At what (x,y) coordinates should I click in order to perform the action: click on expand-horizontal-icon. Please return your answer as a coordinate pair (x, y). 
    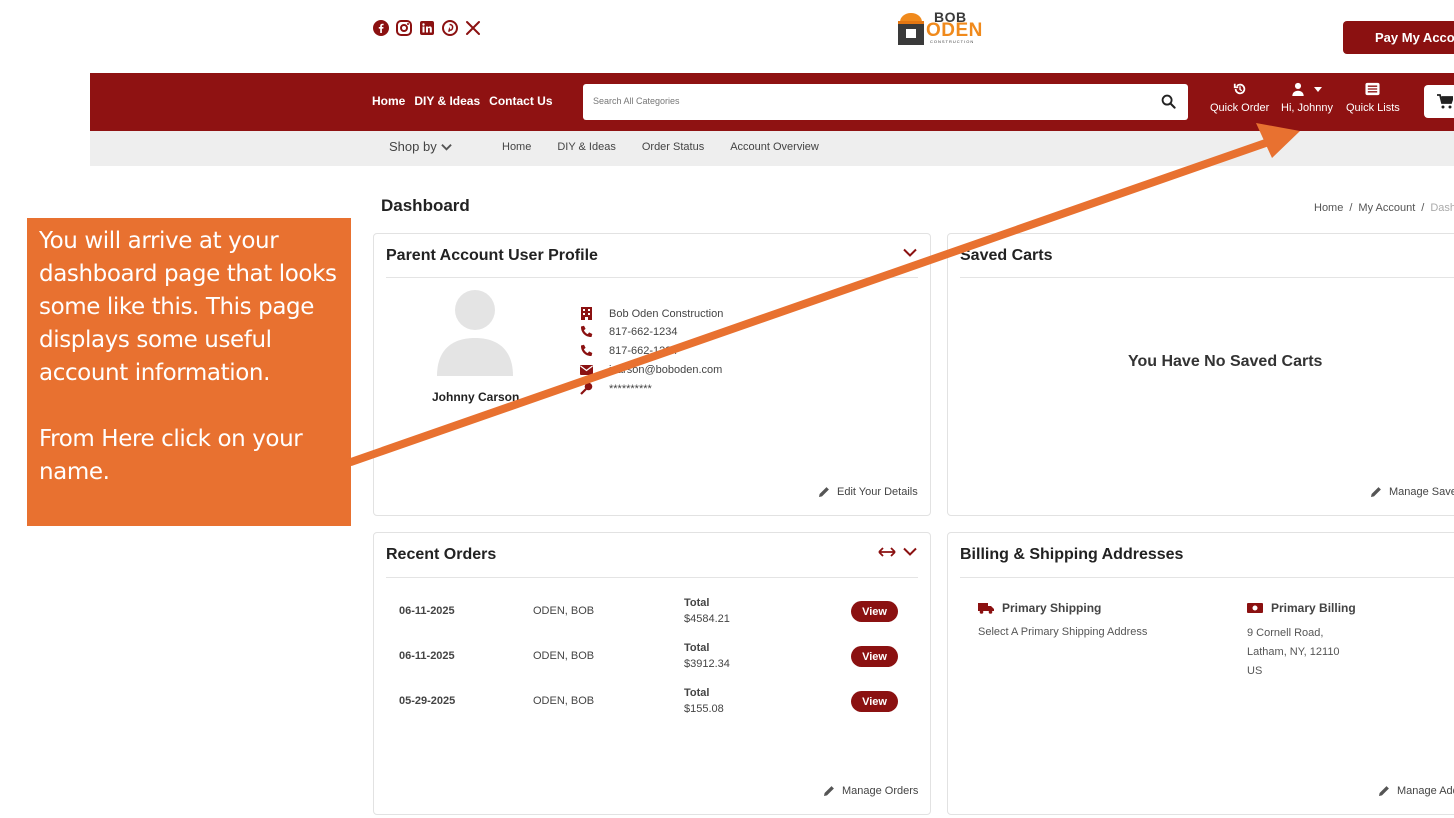
    Looking at the image, I should click on (887, 552).